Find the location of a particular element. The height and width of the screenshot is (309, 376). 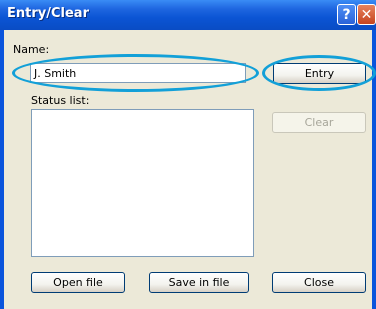

entry-button: Entry is located at coordinates (319, 73).